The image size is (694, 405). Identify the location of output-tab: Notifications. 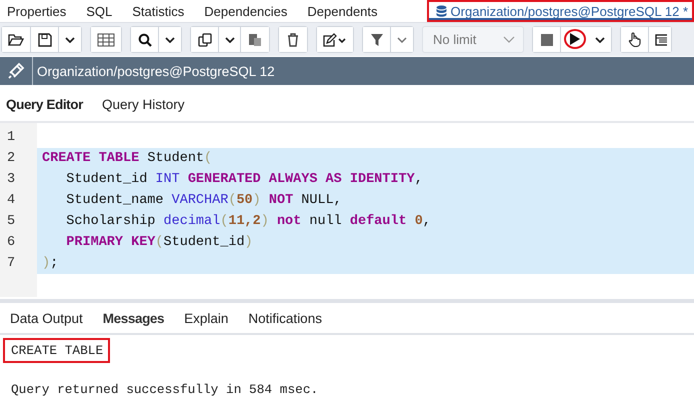
(285, 318).